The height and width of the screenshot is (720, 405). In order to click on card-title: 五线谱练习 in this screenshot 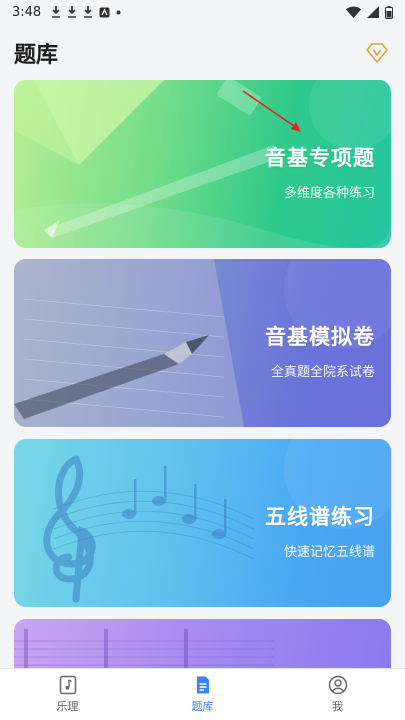, I will do `click(320, 517)`.